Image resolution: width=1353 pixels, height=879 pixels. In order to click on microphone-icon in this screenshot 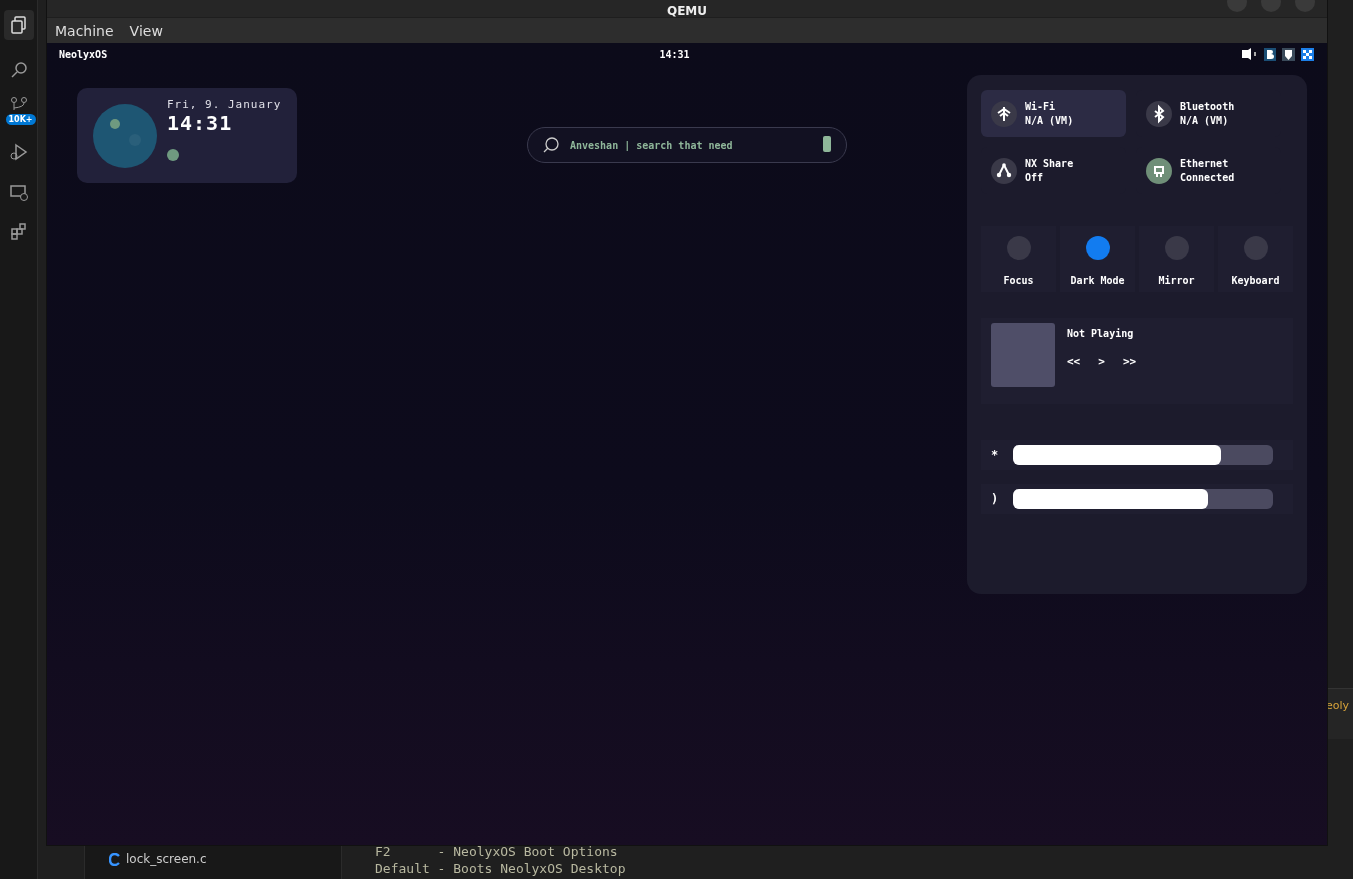, I will do `click(827, 145)`.